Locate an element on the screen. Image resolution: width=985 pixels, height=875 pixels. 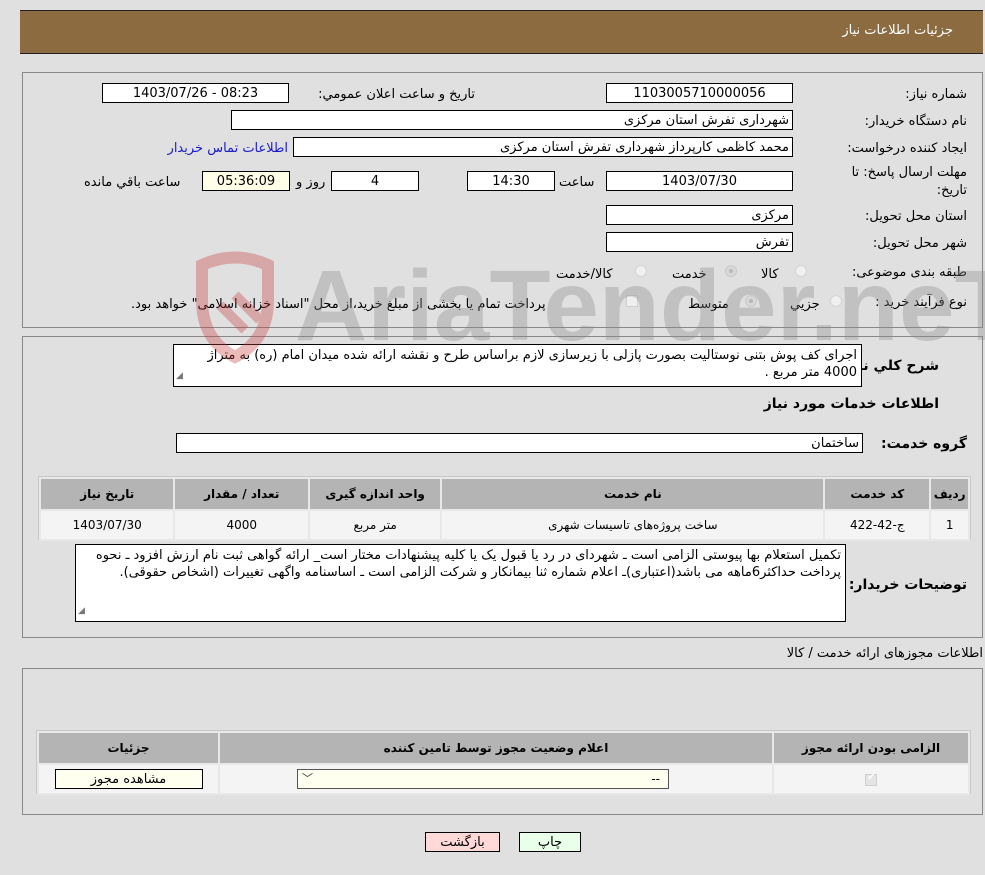
need-number-label: شماره نیاز: is located at coordinates (936, 94).